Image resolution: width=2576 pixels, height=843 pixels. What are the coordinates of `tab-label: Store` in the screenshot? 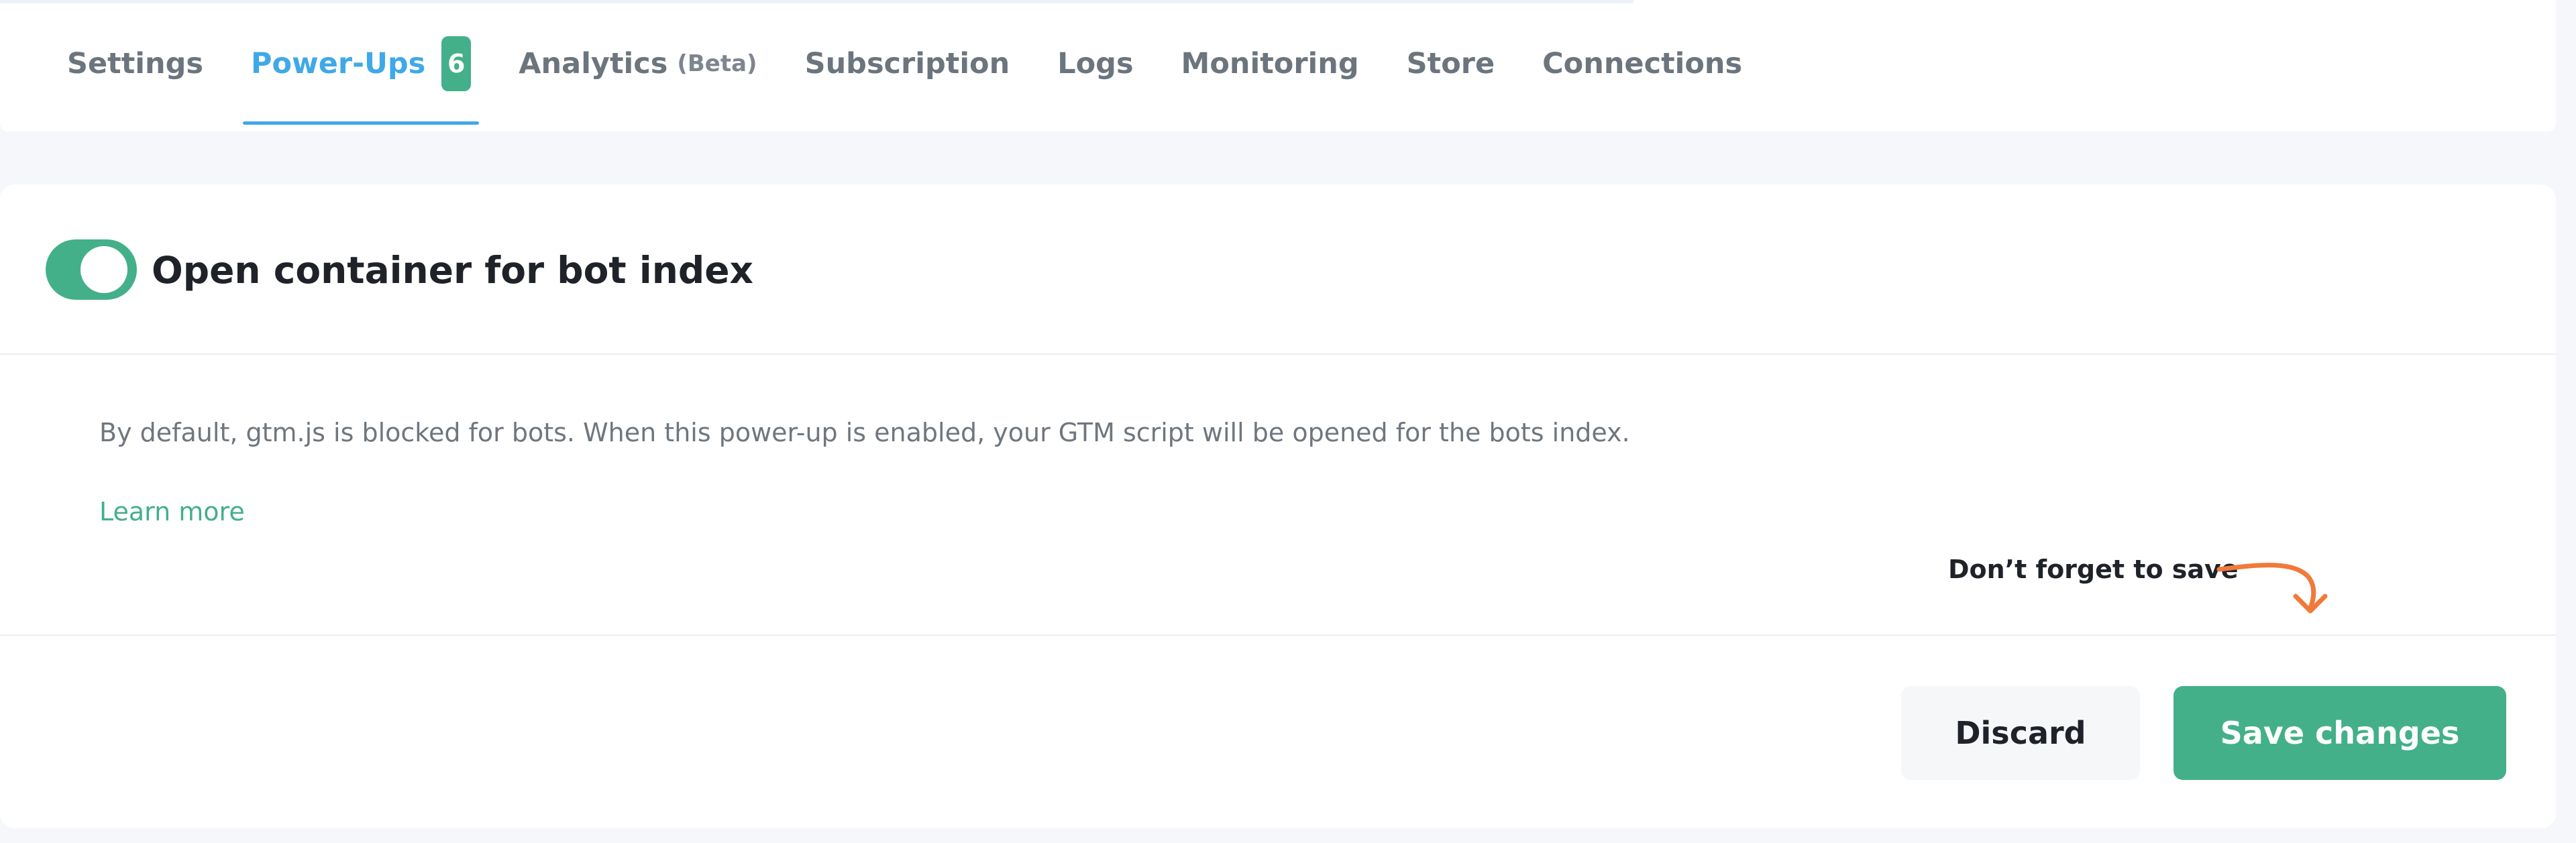 It's located at (1450, 64).